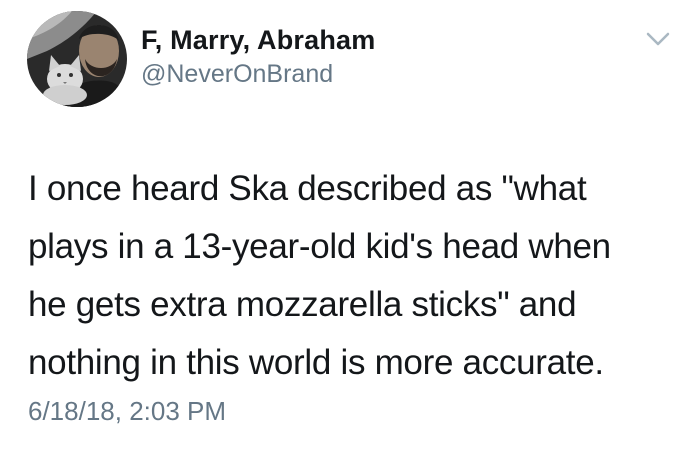 This screenshot has width=700, height=449. I want to click on avatar-image, so click(77, 59).